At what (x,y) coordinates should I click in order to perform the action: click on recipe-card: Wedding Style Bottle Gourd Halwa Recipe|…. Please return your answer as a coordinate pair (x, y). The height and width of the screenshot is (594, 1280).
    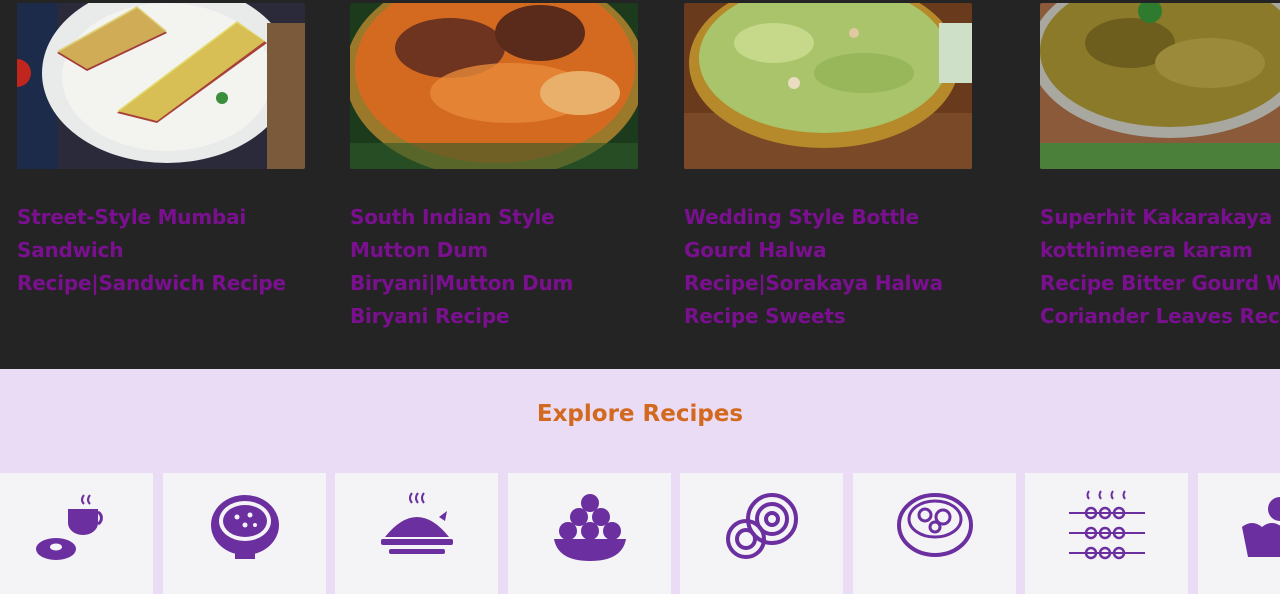
    Looking at the image, I should click on (828, 168).